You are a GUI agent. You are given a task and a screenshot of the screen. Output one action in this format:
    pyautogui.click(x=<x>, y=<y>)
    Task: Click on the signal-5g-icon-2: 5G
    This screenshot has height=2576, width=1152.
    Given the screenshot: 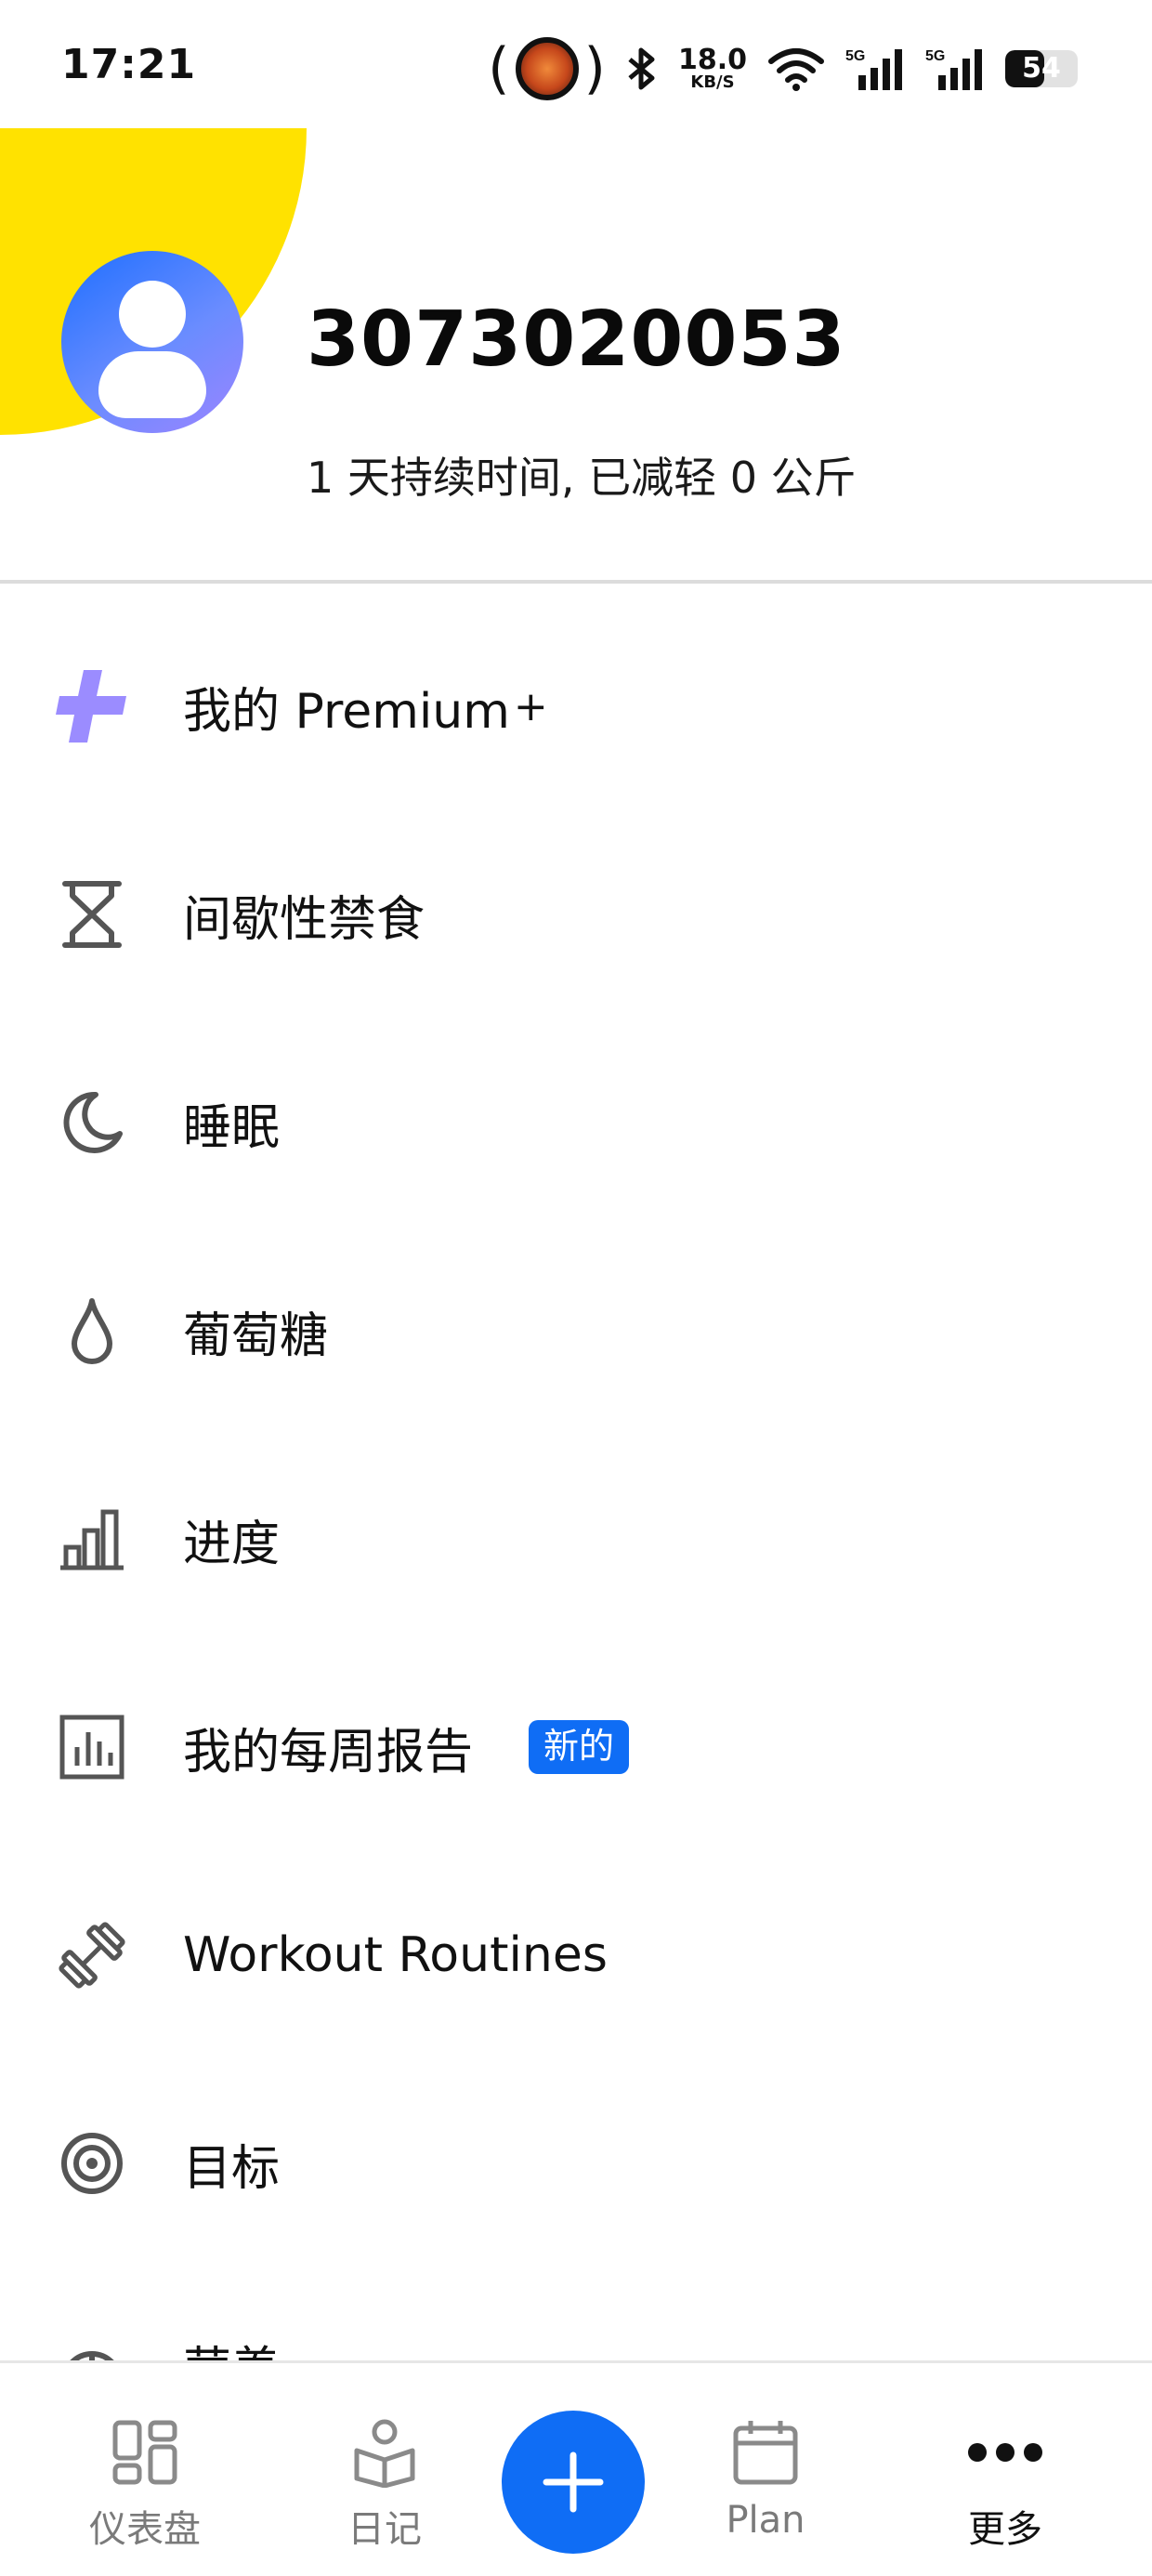 What is the action you would take?
    pyautogui.click(x=953, y=69)
    